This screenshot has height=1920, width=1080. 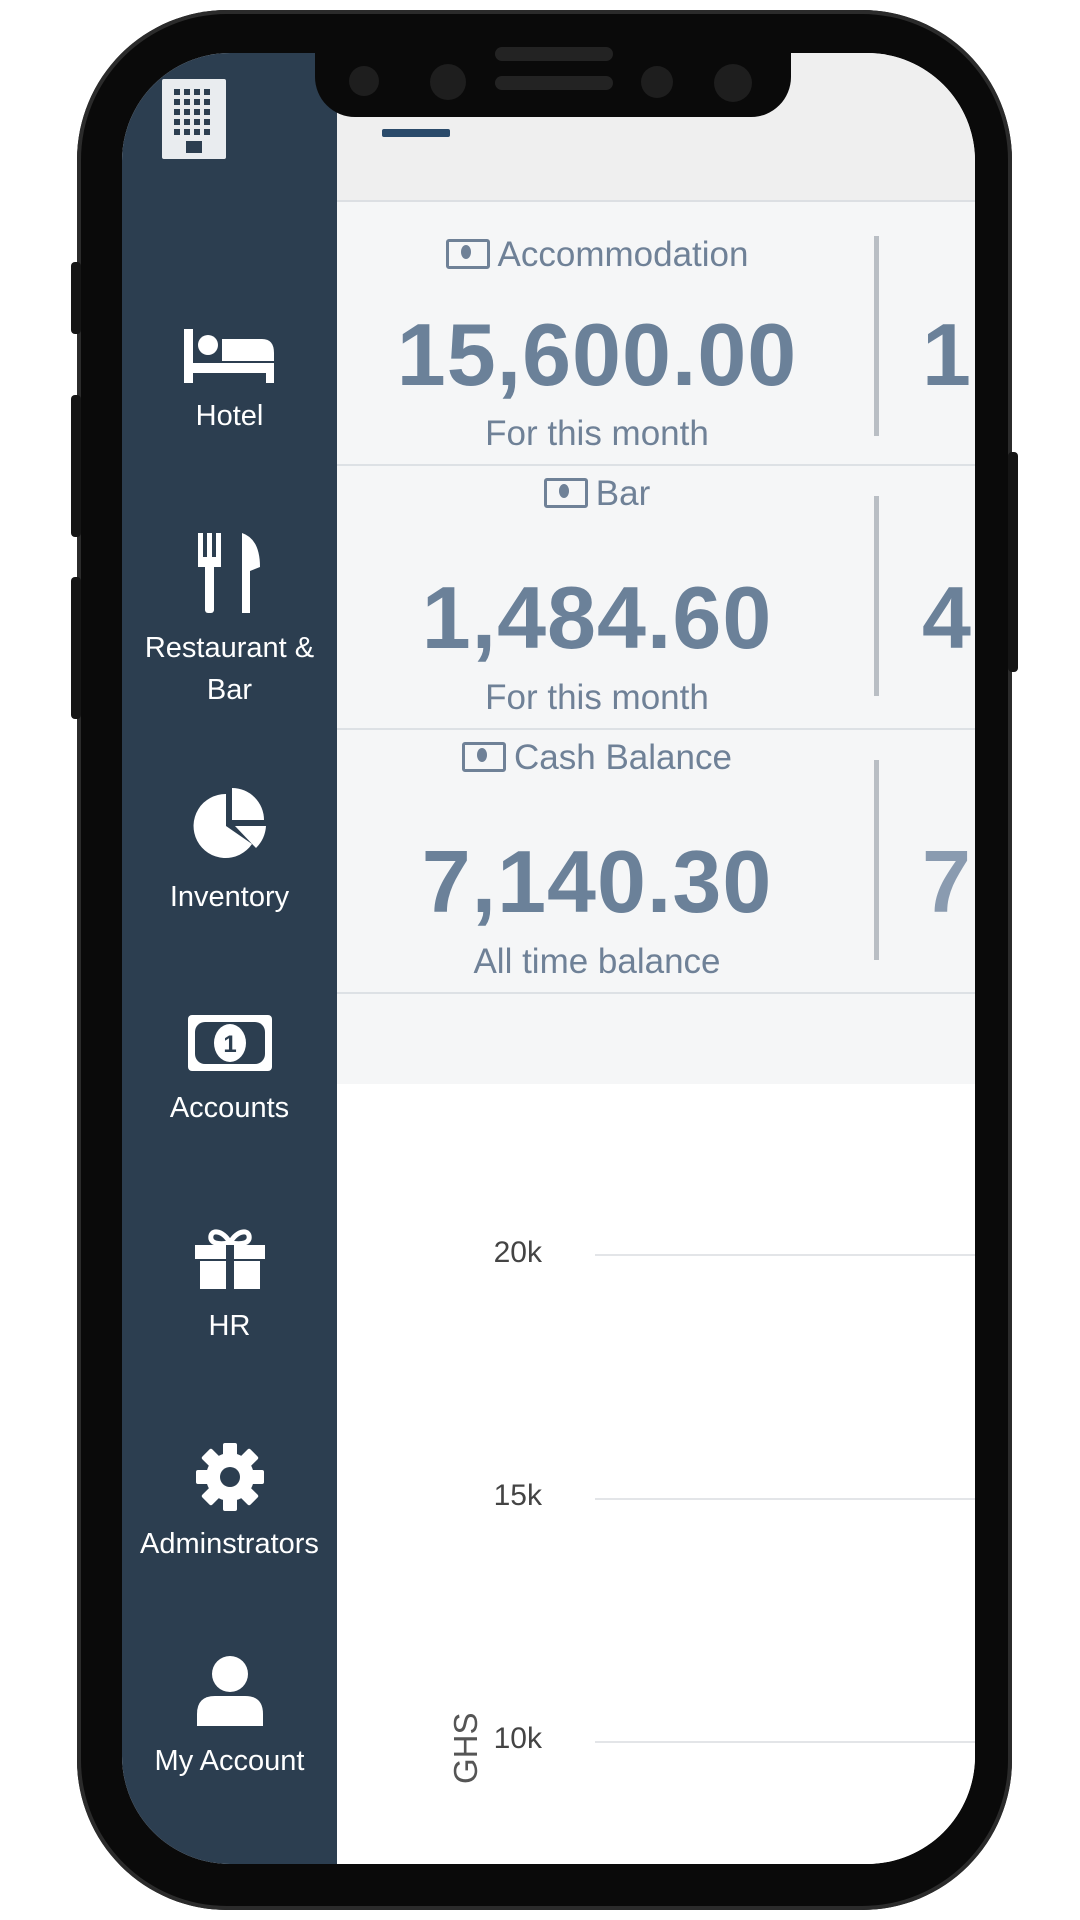 I want to click on sidebar-item-inventory: Inventory, so click(x=229, y=853).